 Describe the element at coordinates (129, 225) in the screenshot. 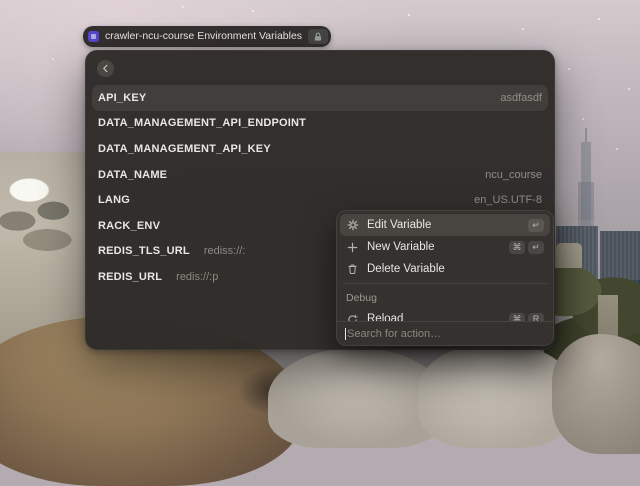

I see `env-var-name: RACK_ENV` at that location.